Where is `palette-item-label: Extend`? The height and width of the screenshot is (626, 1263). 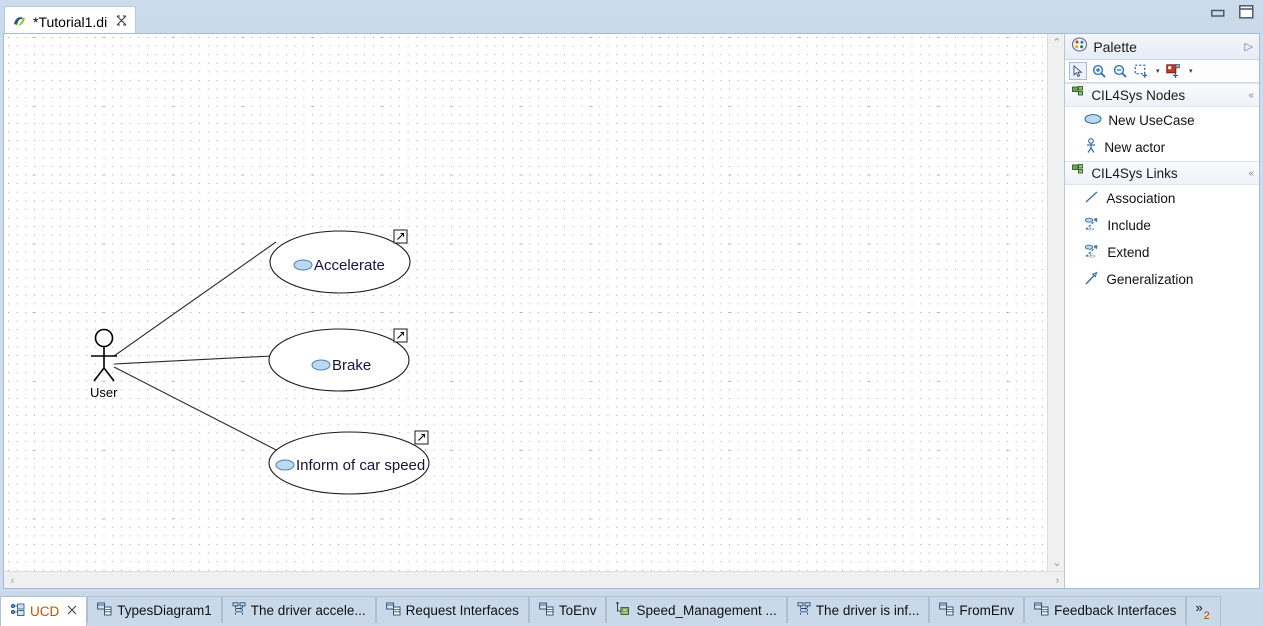 palette-item-label: Extend is located at coordinates (1128, 252).